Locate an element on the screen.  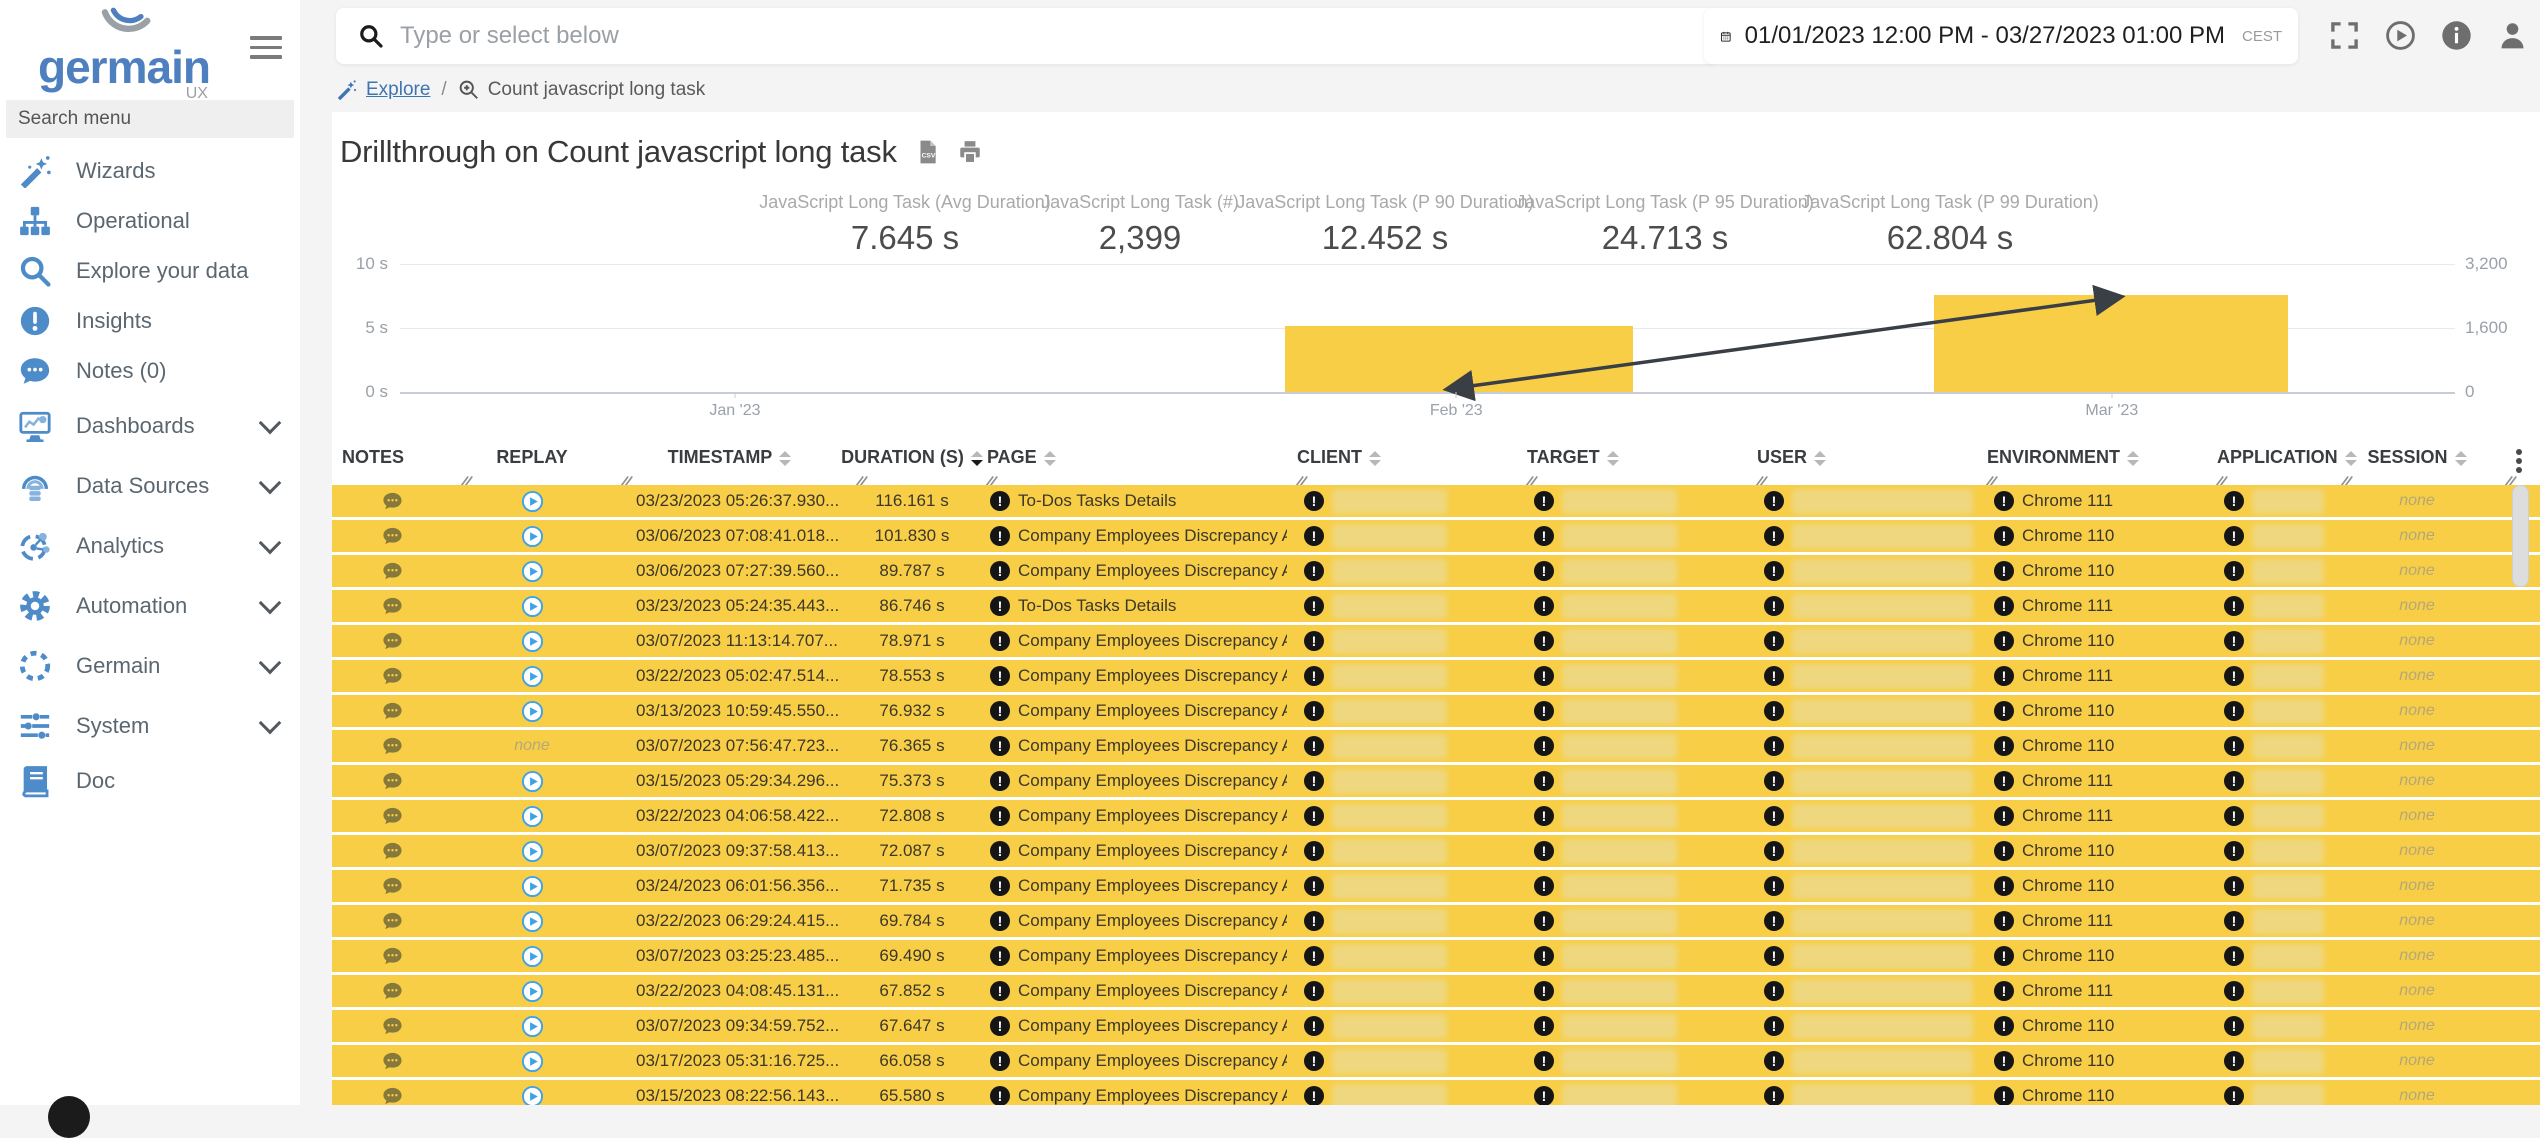
sidebar-item-wizards: Wizards is located at coordinates (150, 171).